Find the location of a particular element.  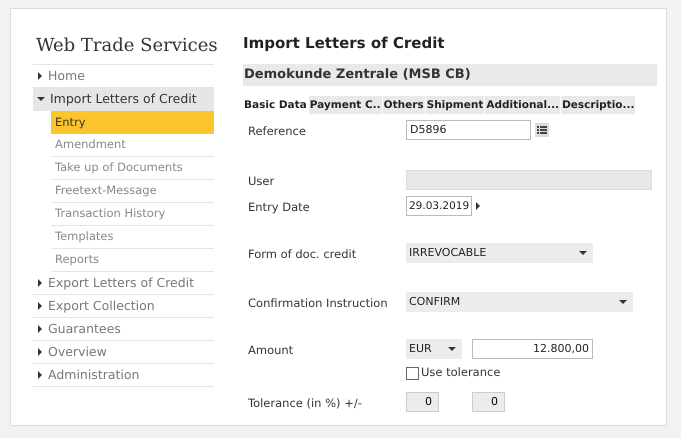

field-label: Reference is located at coordinates (277, 131).